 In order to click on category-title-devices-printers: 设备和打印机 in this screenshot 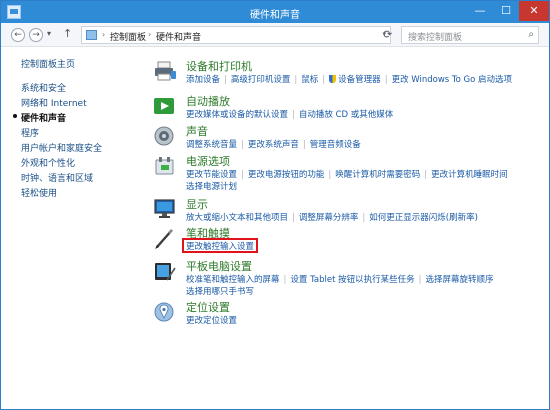, I will do `click(219, 66)`.